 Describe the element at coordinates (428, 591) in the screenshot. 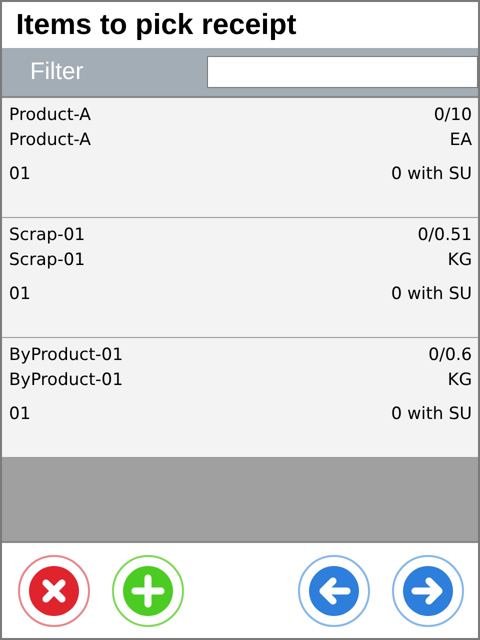

I see `arrow-right-icon` at that location.